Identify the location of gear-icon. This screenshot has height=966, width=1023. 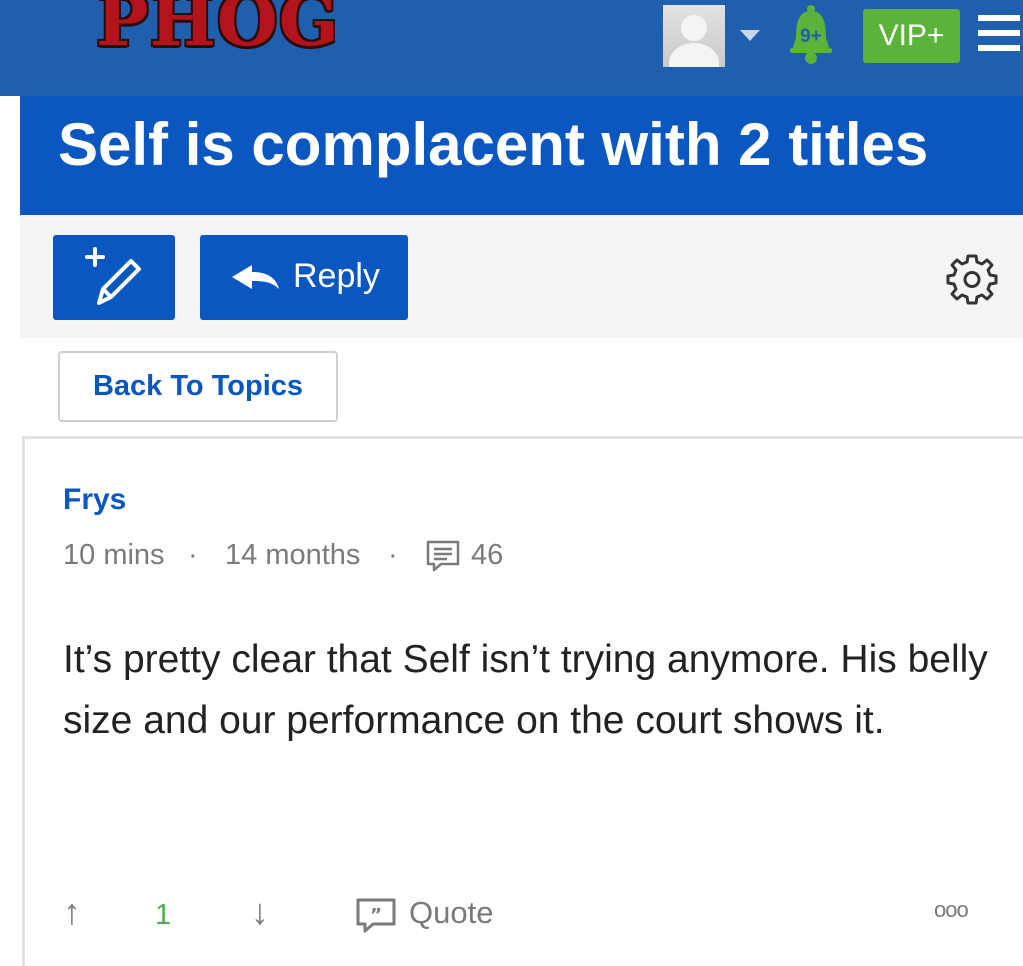
(972, 279).